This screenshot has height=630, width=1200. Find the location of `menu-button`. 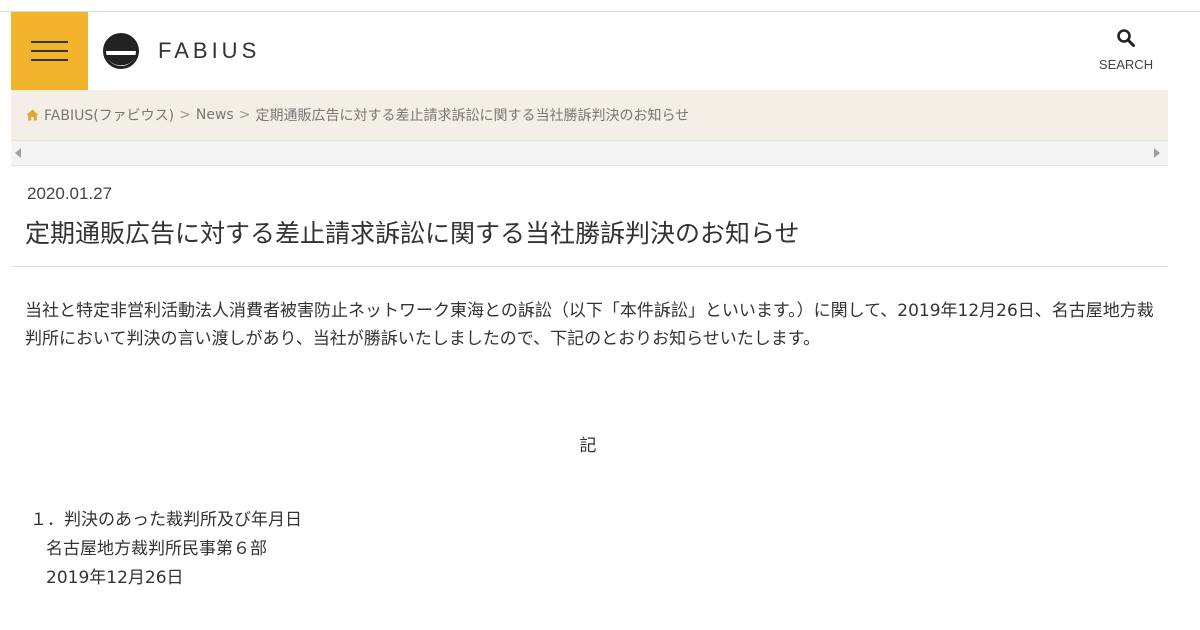

menu-button is located at coordinates (49, 51).